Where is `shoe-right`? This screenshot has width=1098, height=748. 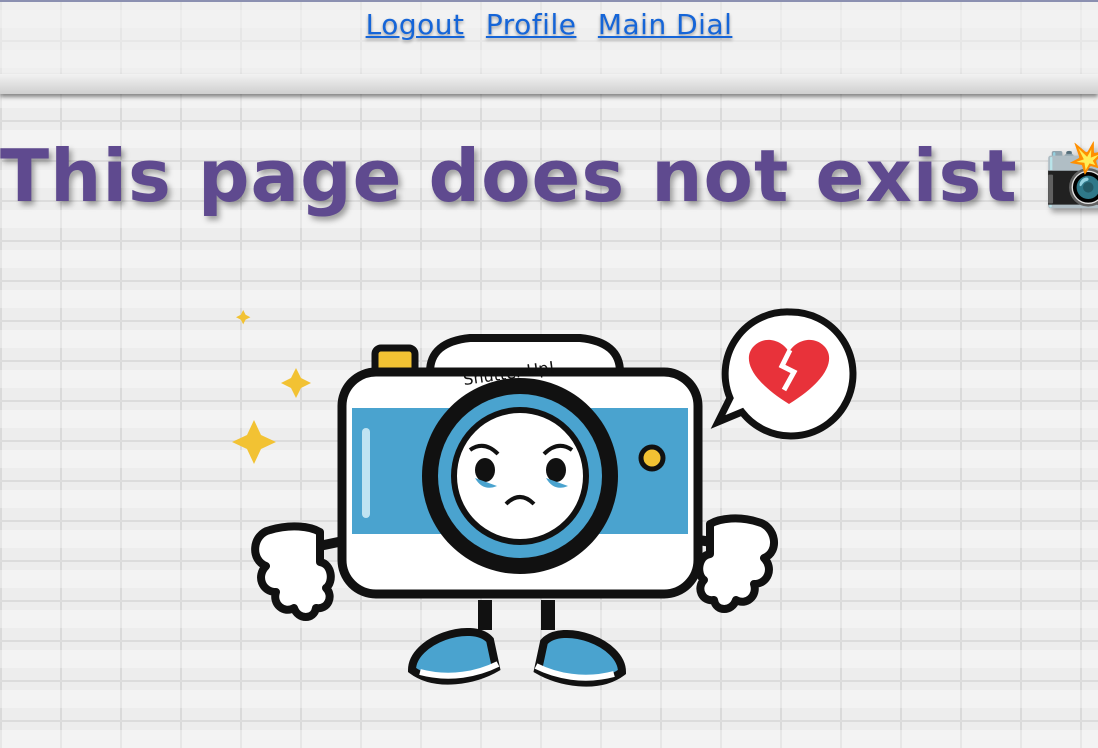 shoe-right is located at coordinates (580, 658).